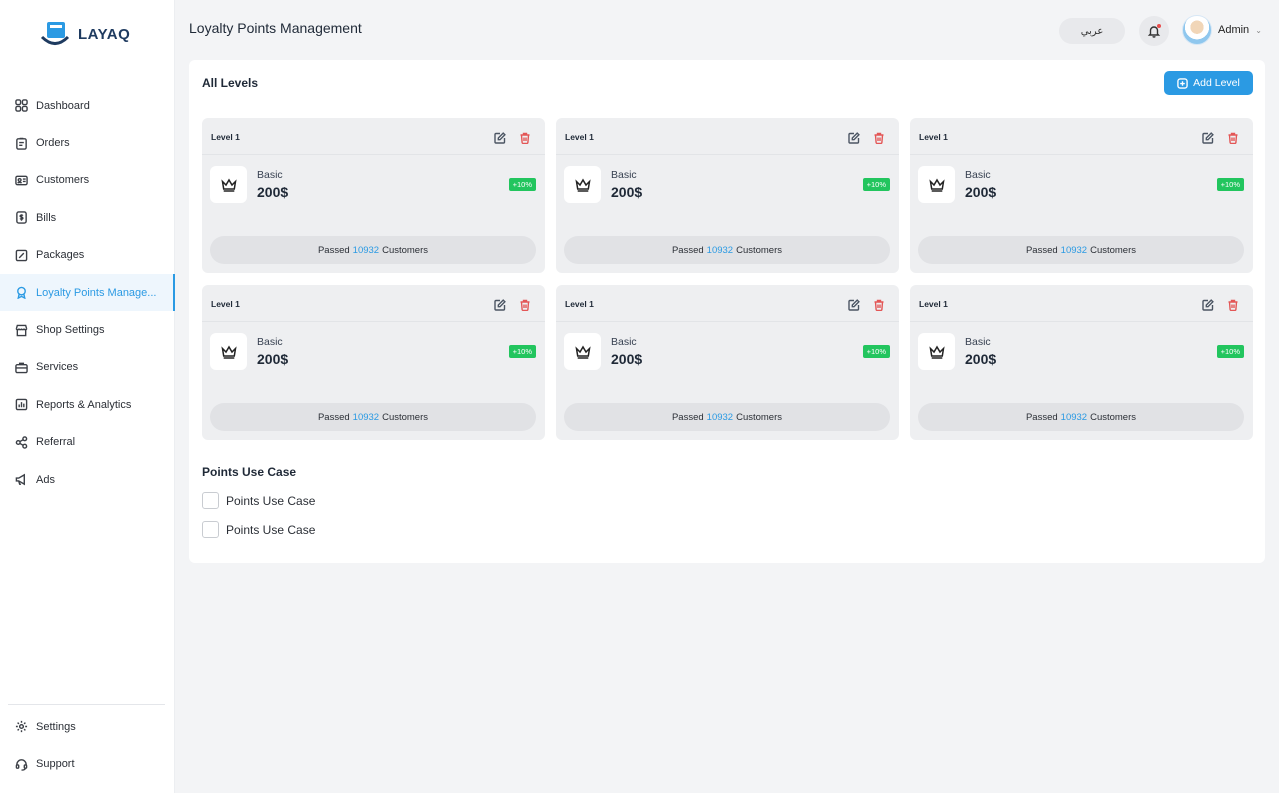  I want to click on sidebar-item-label: Services, so click(57, 367).